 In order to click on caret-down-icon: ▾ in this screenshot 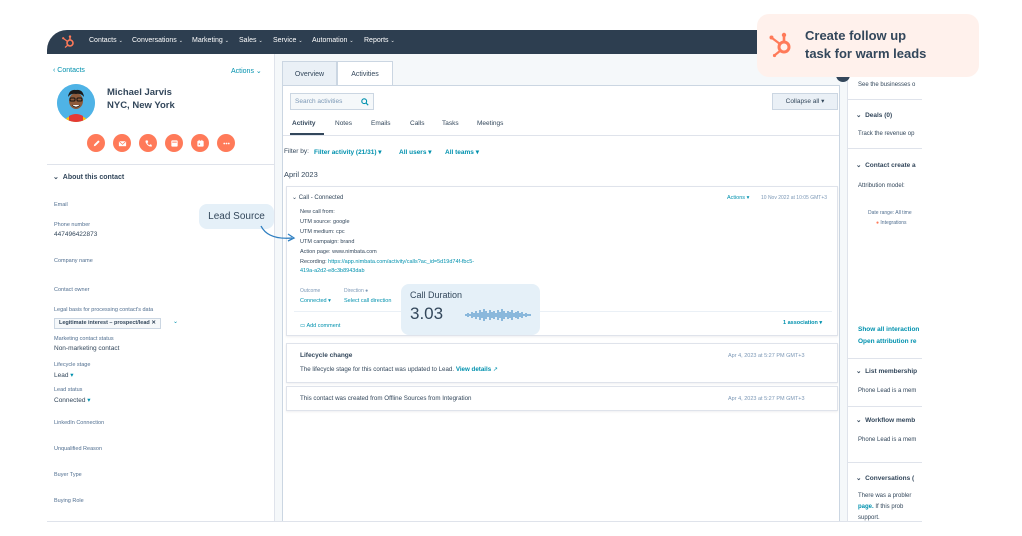, I will do `click(72, 375)`.